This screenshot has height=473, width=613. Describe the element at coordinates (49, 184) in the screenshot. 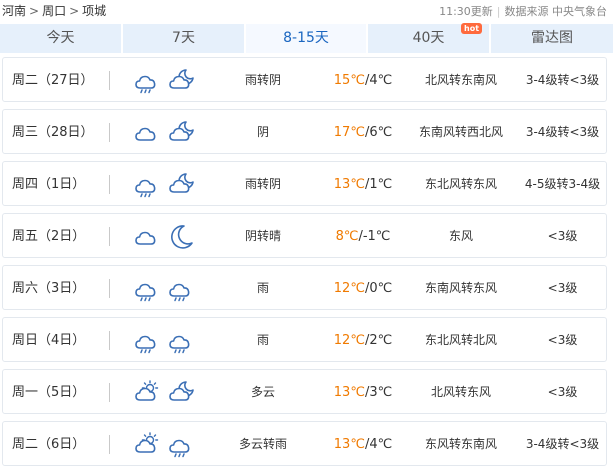

I see `forecast-date: 周四（1日）` at that location.